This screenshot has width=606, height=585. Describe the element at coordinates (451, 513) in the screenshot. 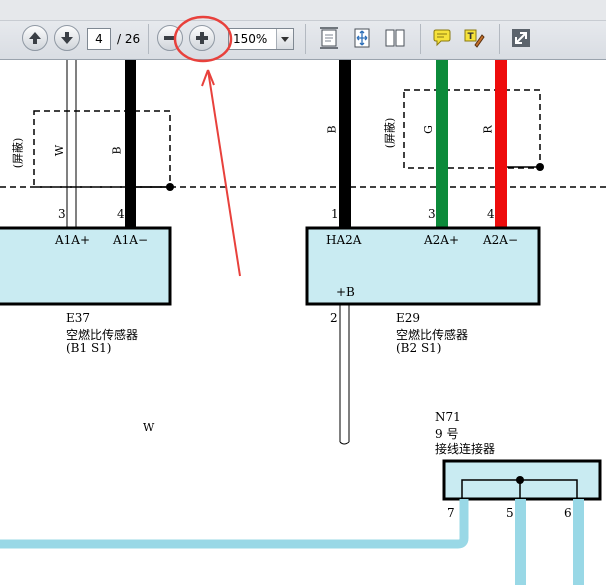

I see `n71-pin-7: 7` at that location.